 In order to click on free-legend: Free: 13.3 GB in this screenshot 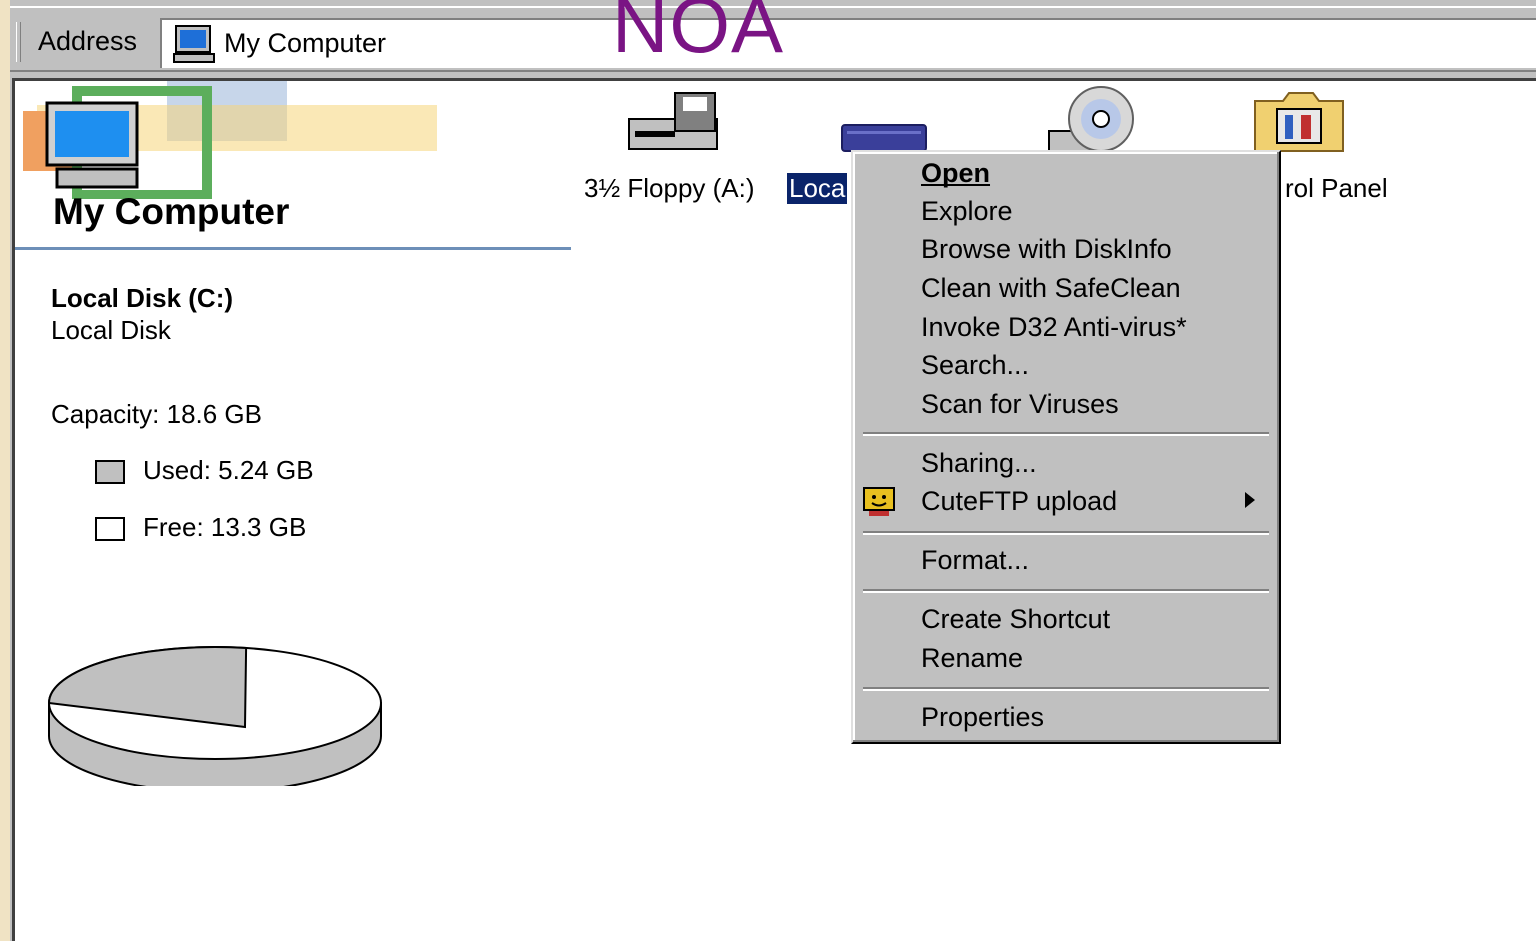, I will do `click(200, 527)`.